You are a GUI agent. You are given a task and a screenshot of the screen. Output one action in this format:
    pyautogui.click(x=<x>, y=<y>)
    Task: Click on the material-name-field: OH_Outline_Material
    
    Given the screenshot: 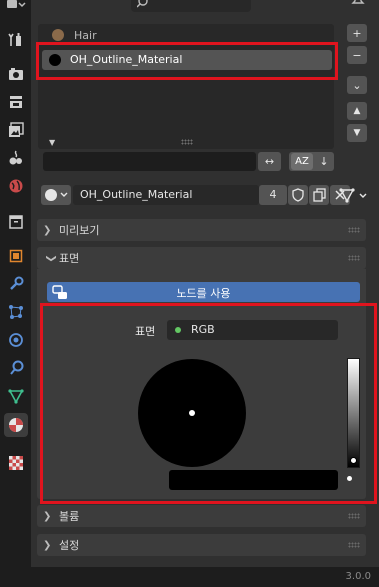 What is the action you would take?
    pyautogui.click(x=166, y=195)
    